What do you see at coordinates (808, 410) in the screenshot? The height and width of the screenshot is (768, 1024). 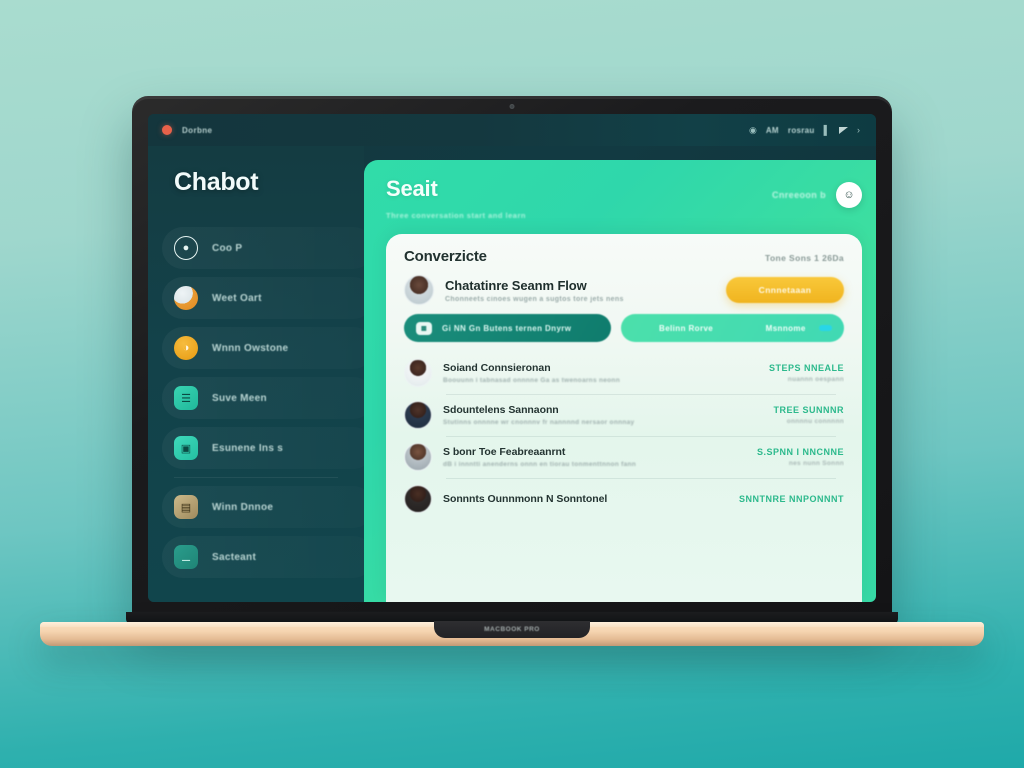 I see `status-badge: TREE SUNNNR` at bounding box center [808, 410].